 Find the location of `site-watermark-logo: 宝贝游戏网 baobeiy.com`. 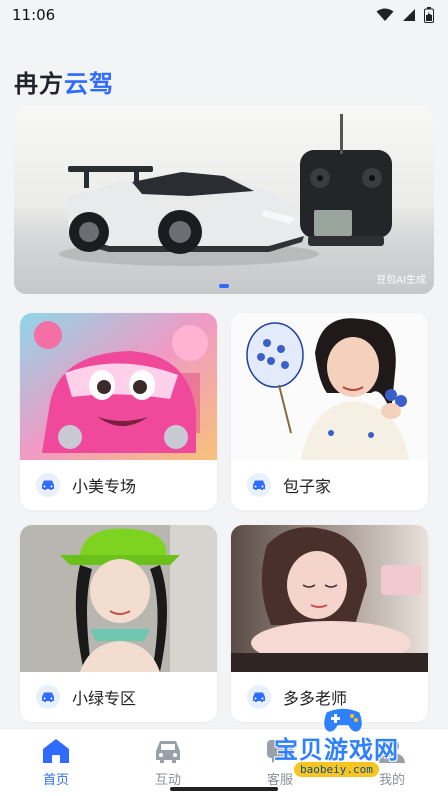

site-watermark-logo: 宝贝游戏网 baobeiy.com is located at coordinates (348, 744).